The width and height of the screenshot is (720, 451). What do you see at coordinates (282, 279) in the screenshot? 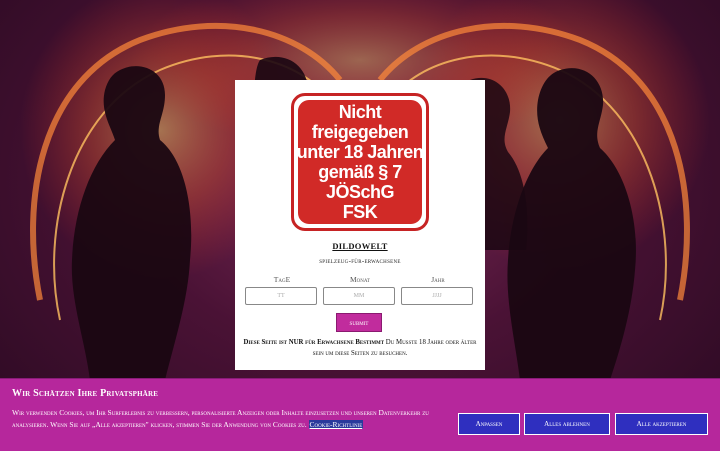
I see `day-label: TagE` at bounding box center [282, 279].